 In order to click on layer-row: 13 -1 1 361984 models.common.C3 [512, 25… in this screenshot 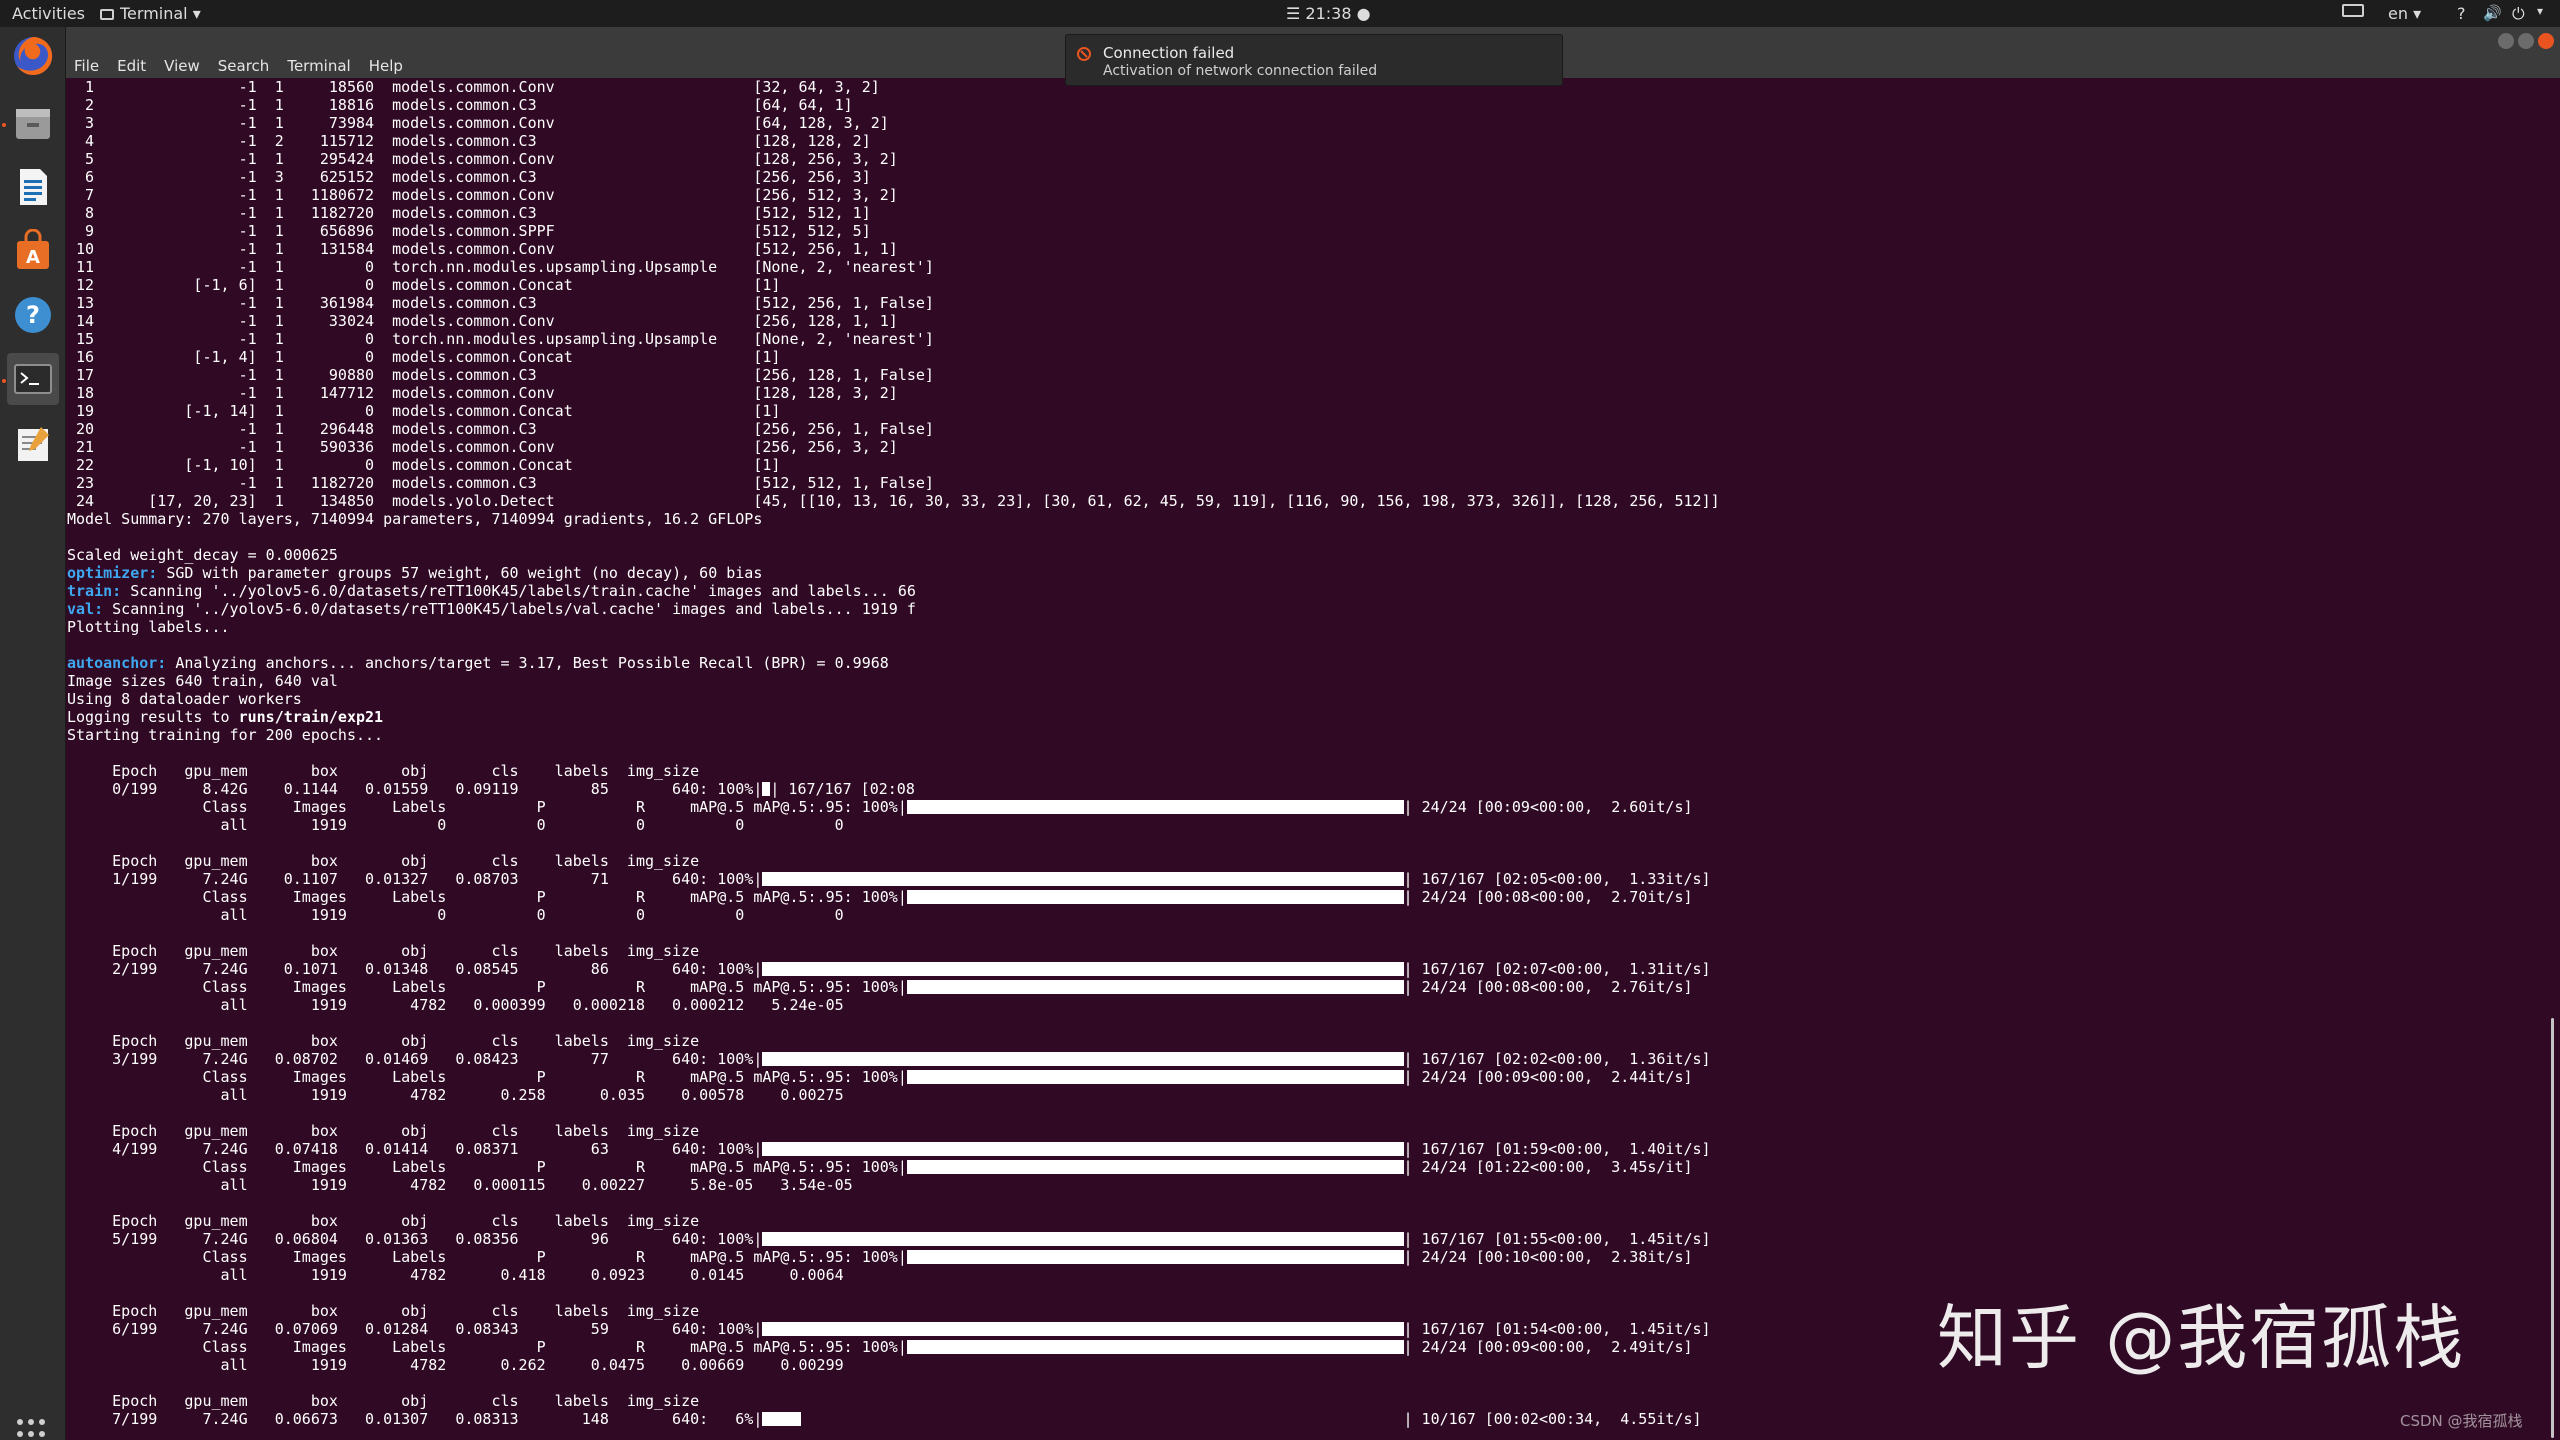, I will do `click(1306, 303)`.